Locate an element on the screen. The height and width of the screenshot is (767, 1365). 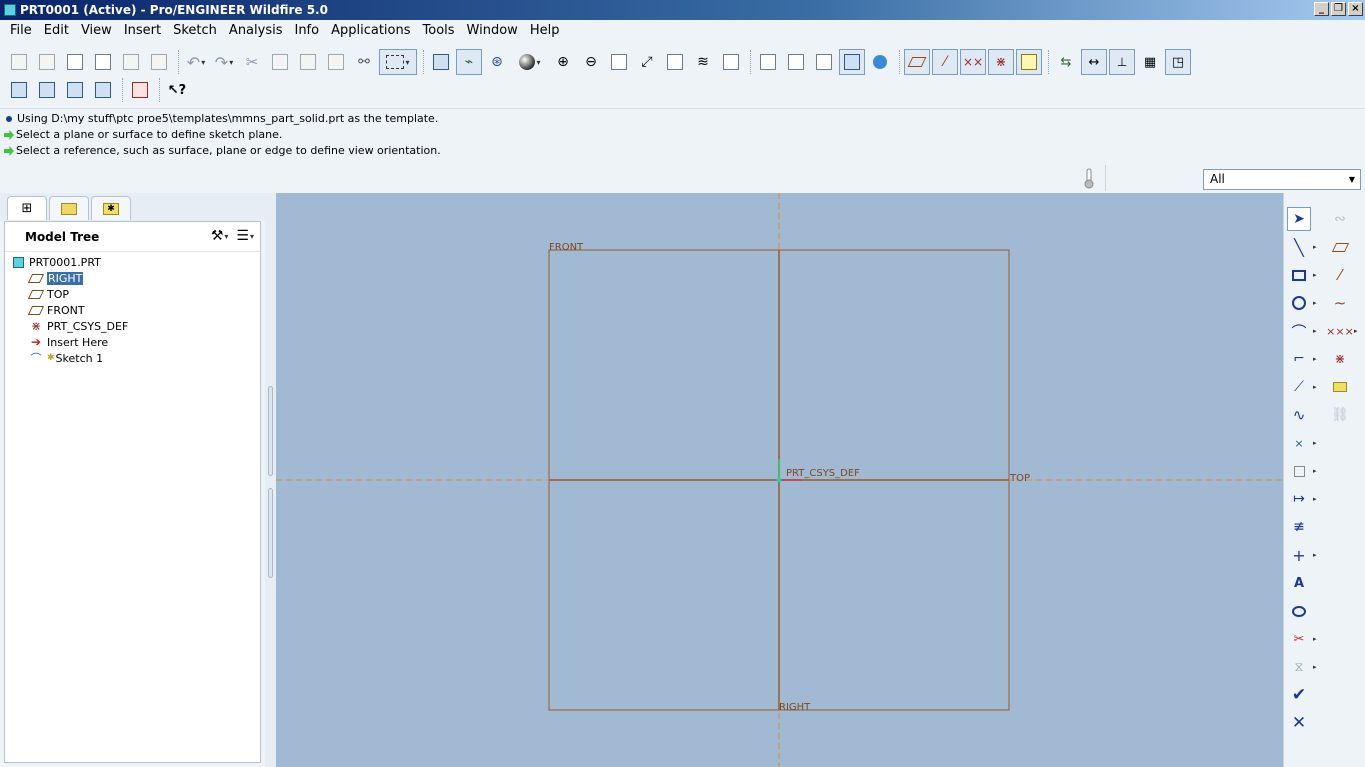
arc-tool-button: ⌒ is located at coordinates (1299, 331).